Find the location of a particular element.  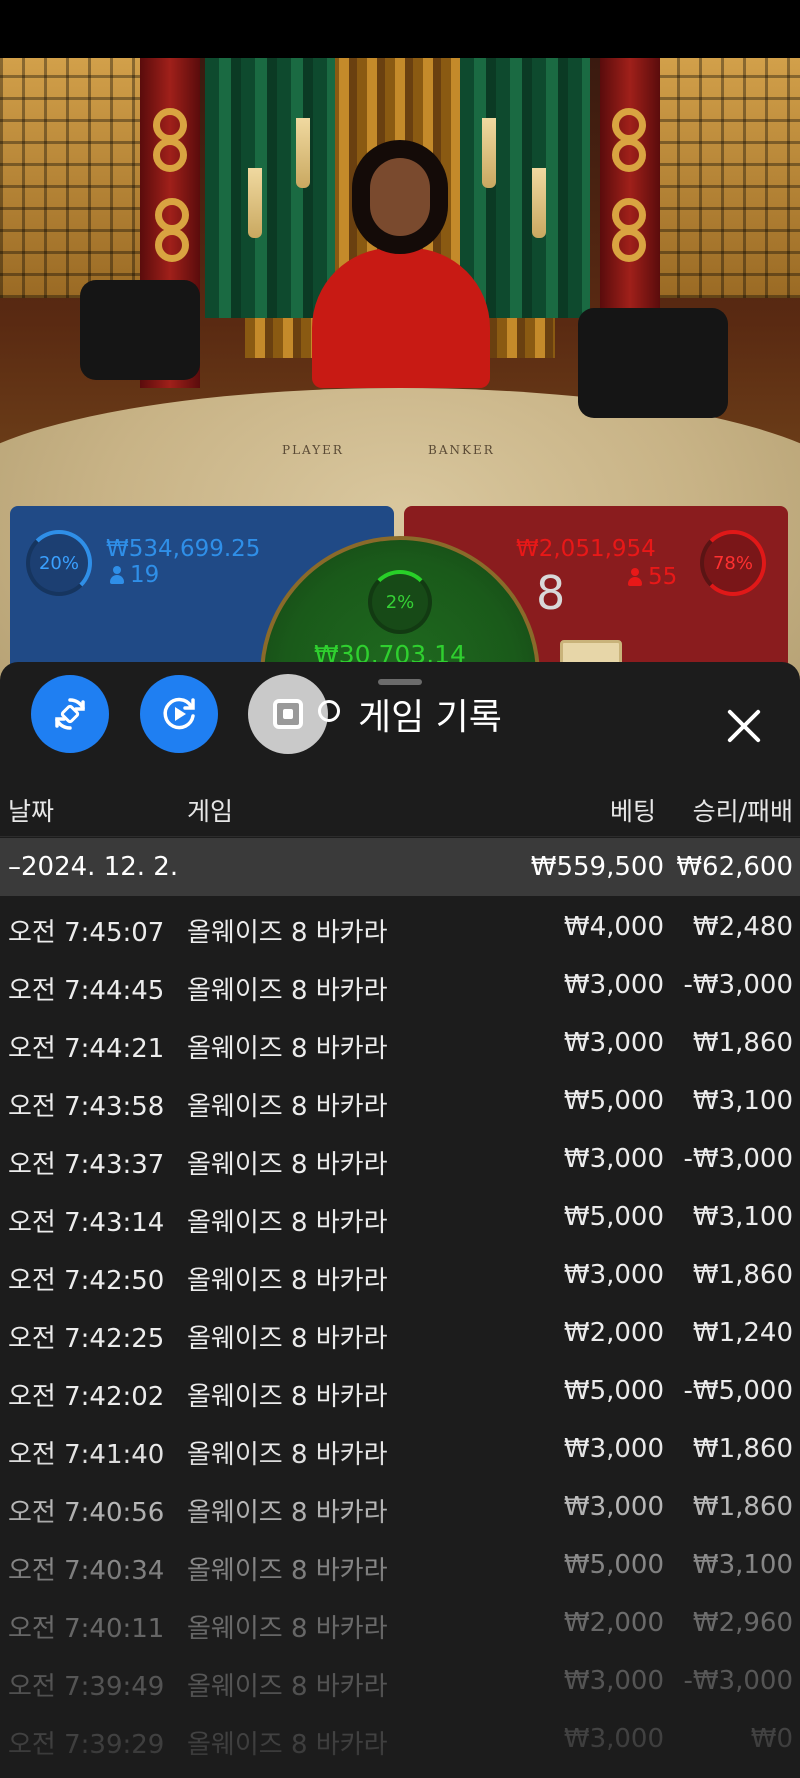

date-group-label: –2024. 12. 2. is located at coordinates (93, 867).